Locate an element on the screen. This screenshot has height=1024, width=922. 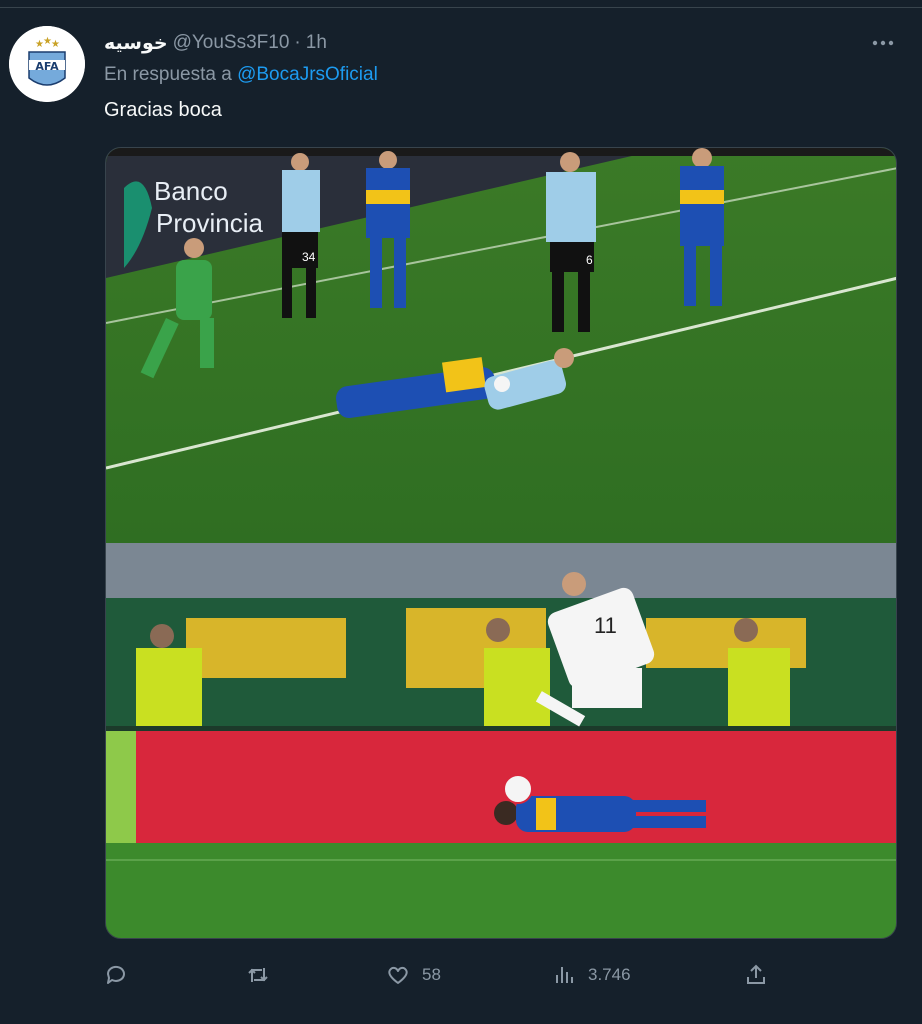
avatar: ★ ★ ★ AFA is located at coordinates (47, 64).